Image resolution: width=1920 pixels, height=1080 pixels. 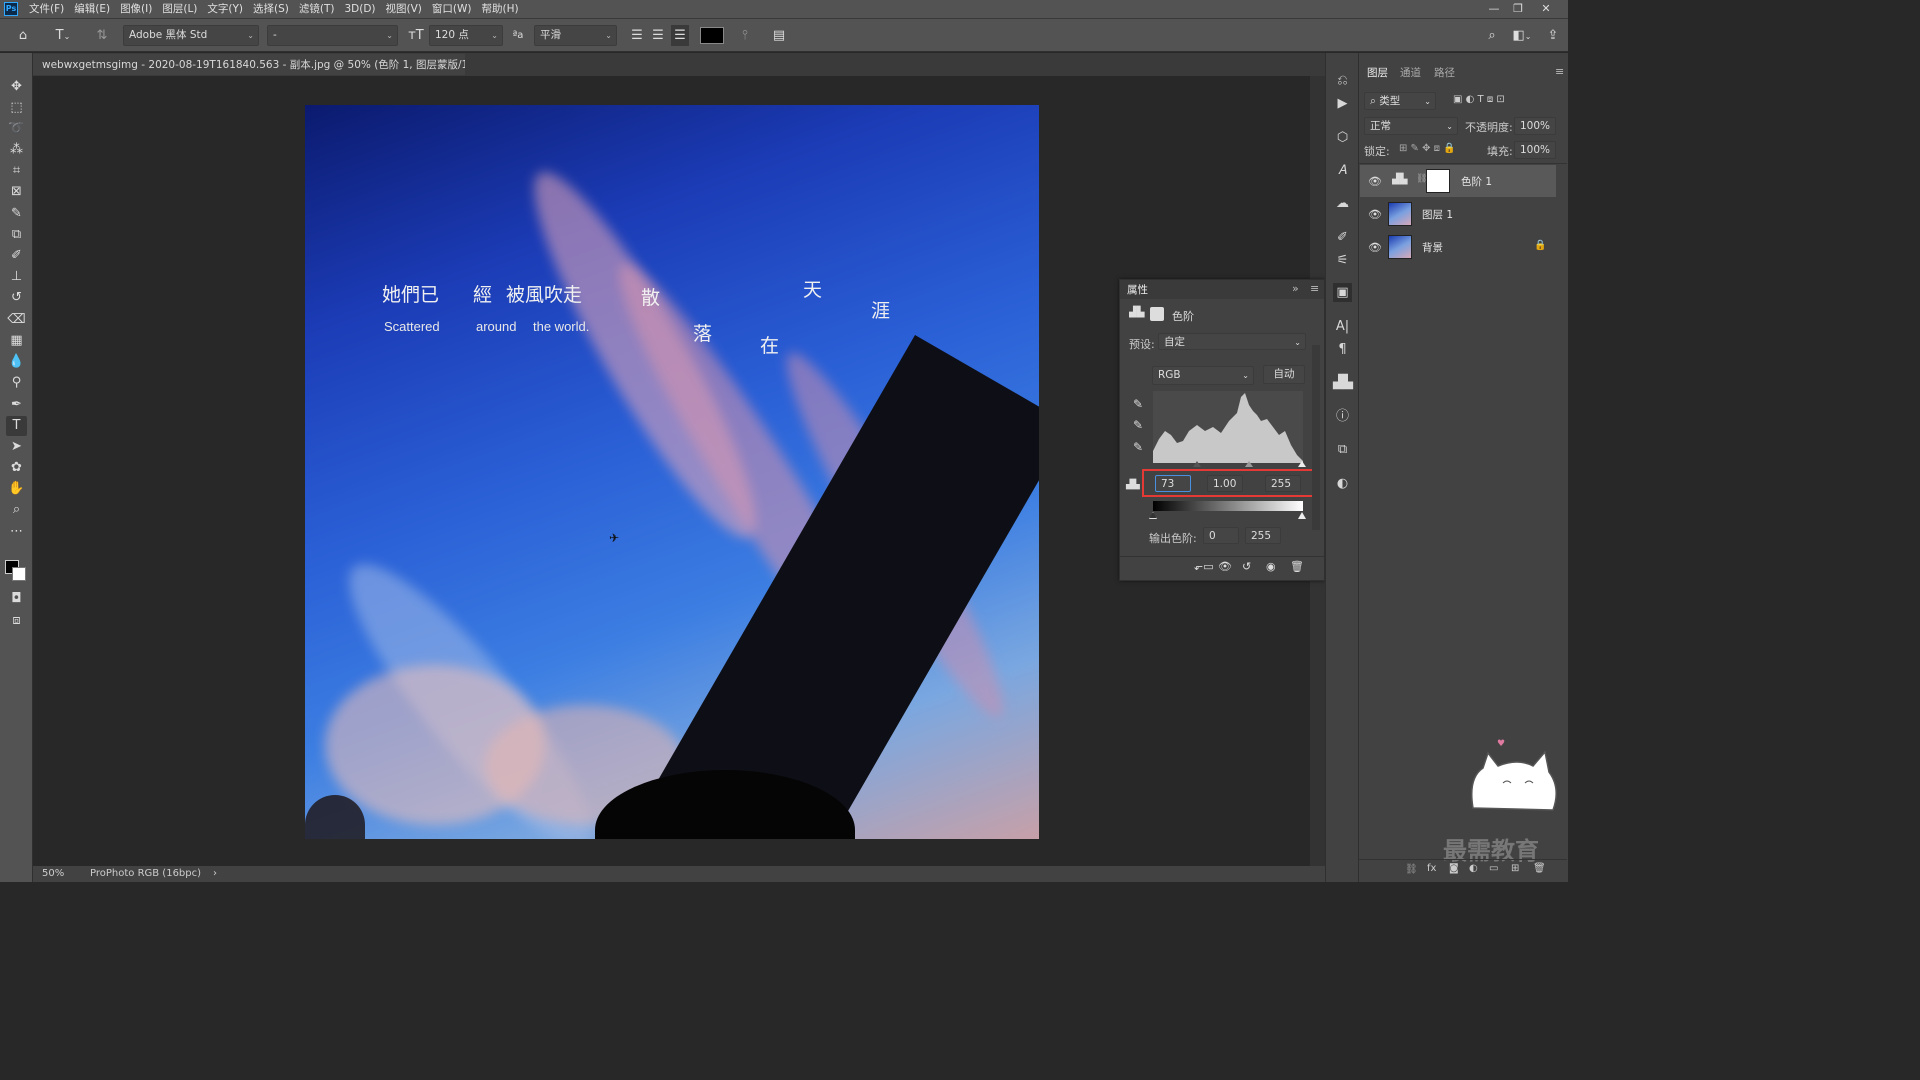 What do you see at coordinates (1342, 137) in the screenshot?
I see `3d-panel-icon: ⬡` at bounding box center [1342, 137].